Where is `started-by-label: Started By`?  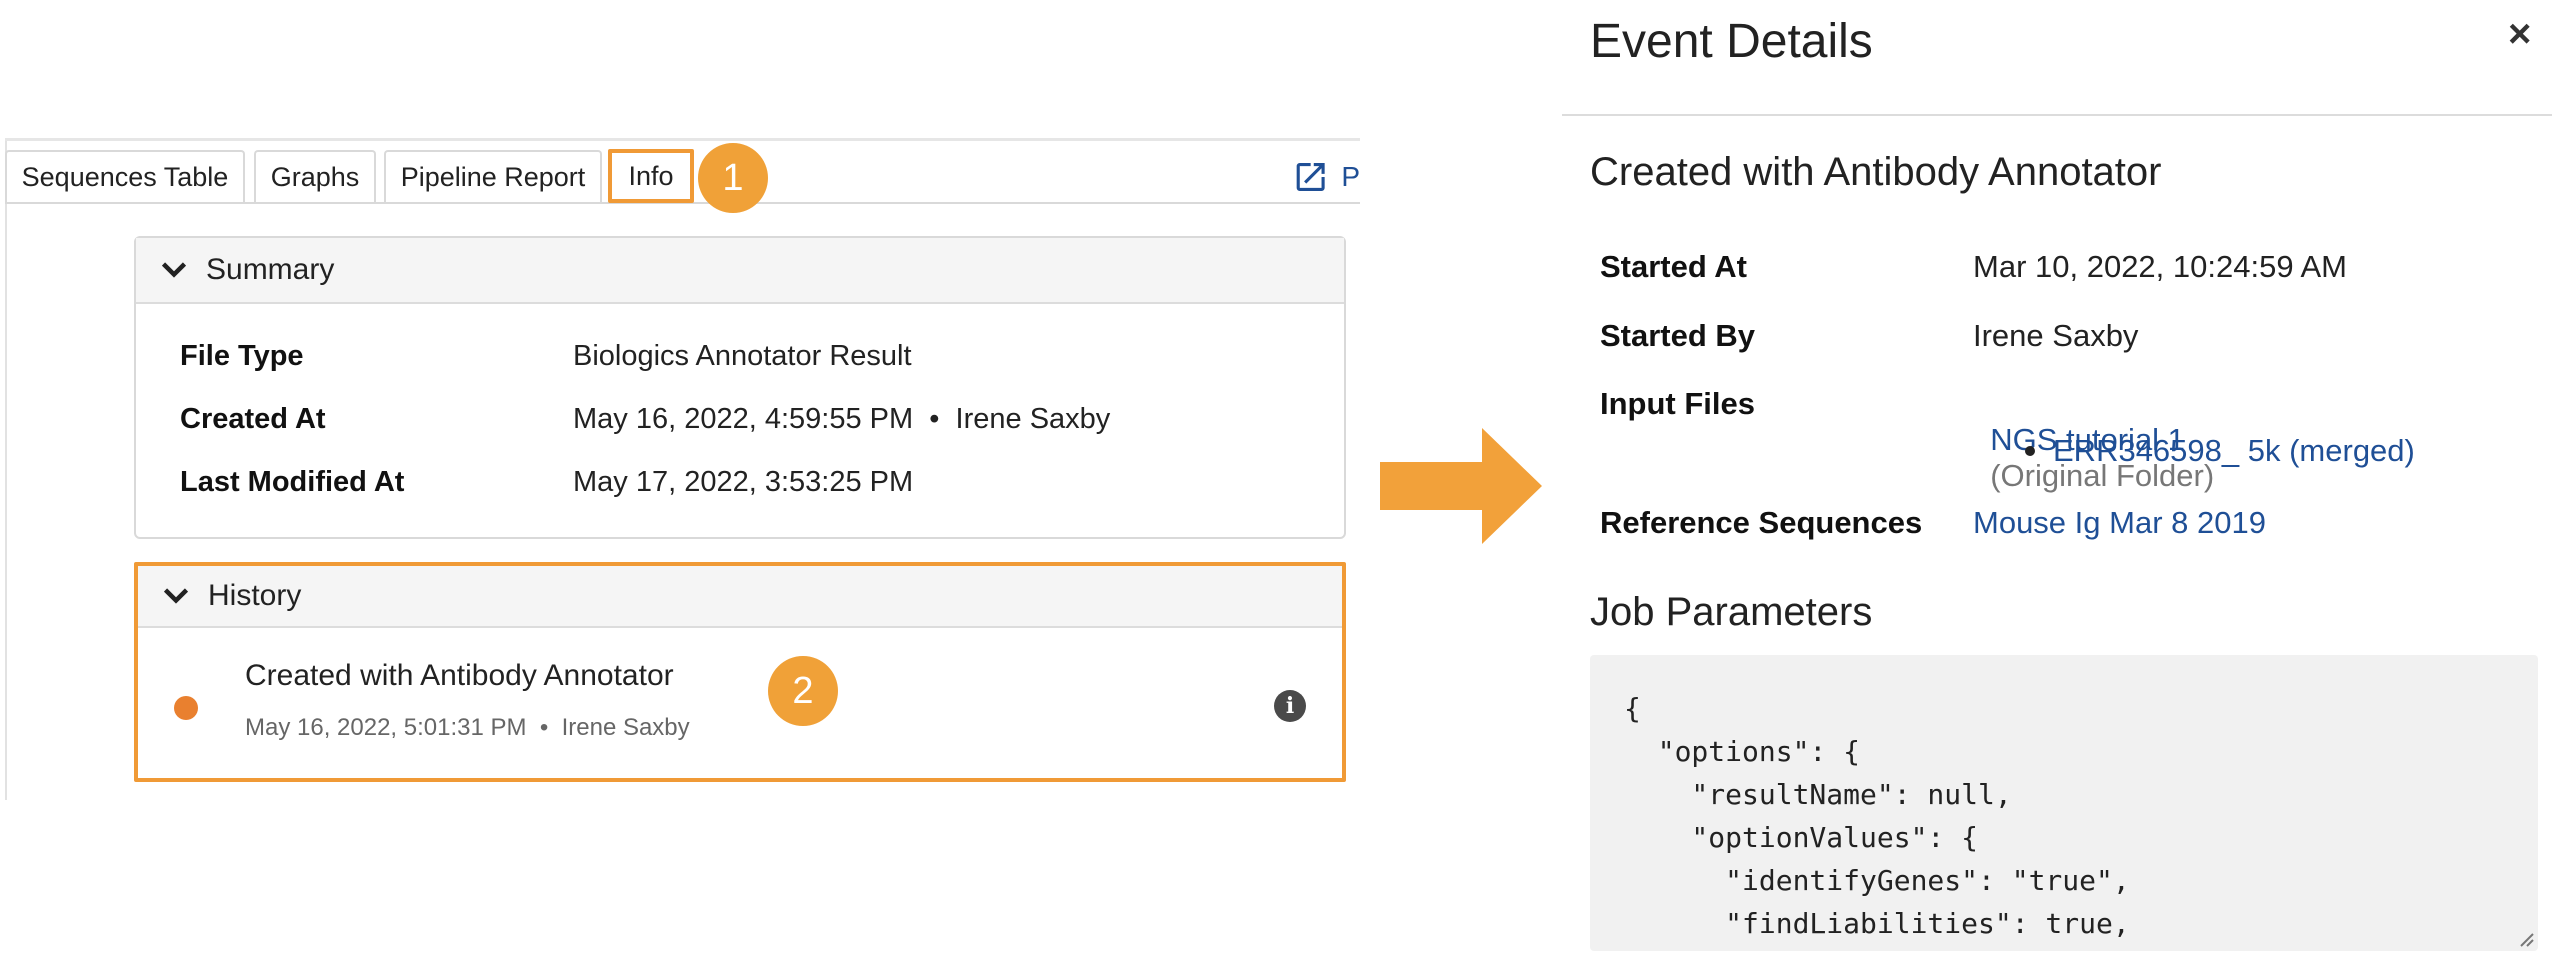
started-by-label: Started By is located at coordinates (1678, 335).